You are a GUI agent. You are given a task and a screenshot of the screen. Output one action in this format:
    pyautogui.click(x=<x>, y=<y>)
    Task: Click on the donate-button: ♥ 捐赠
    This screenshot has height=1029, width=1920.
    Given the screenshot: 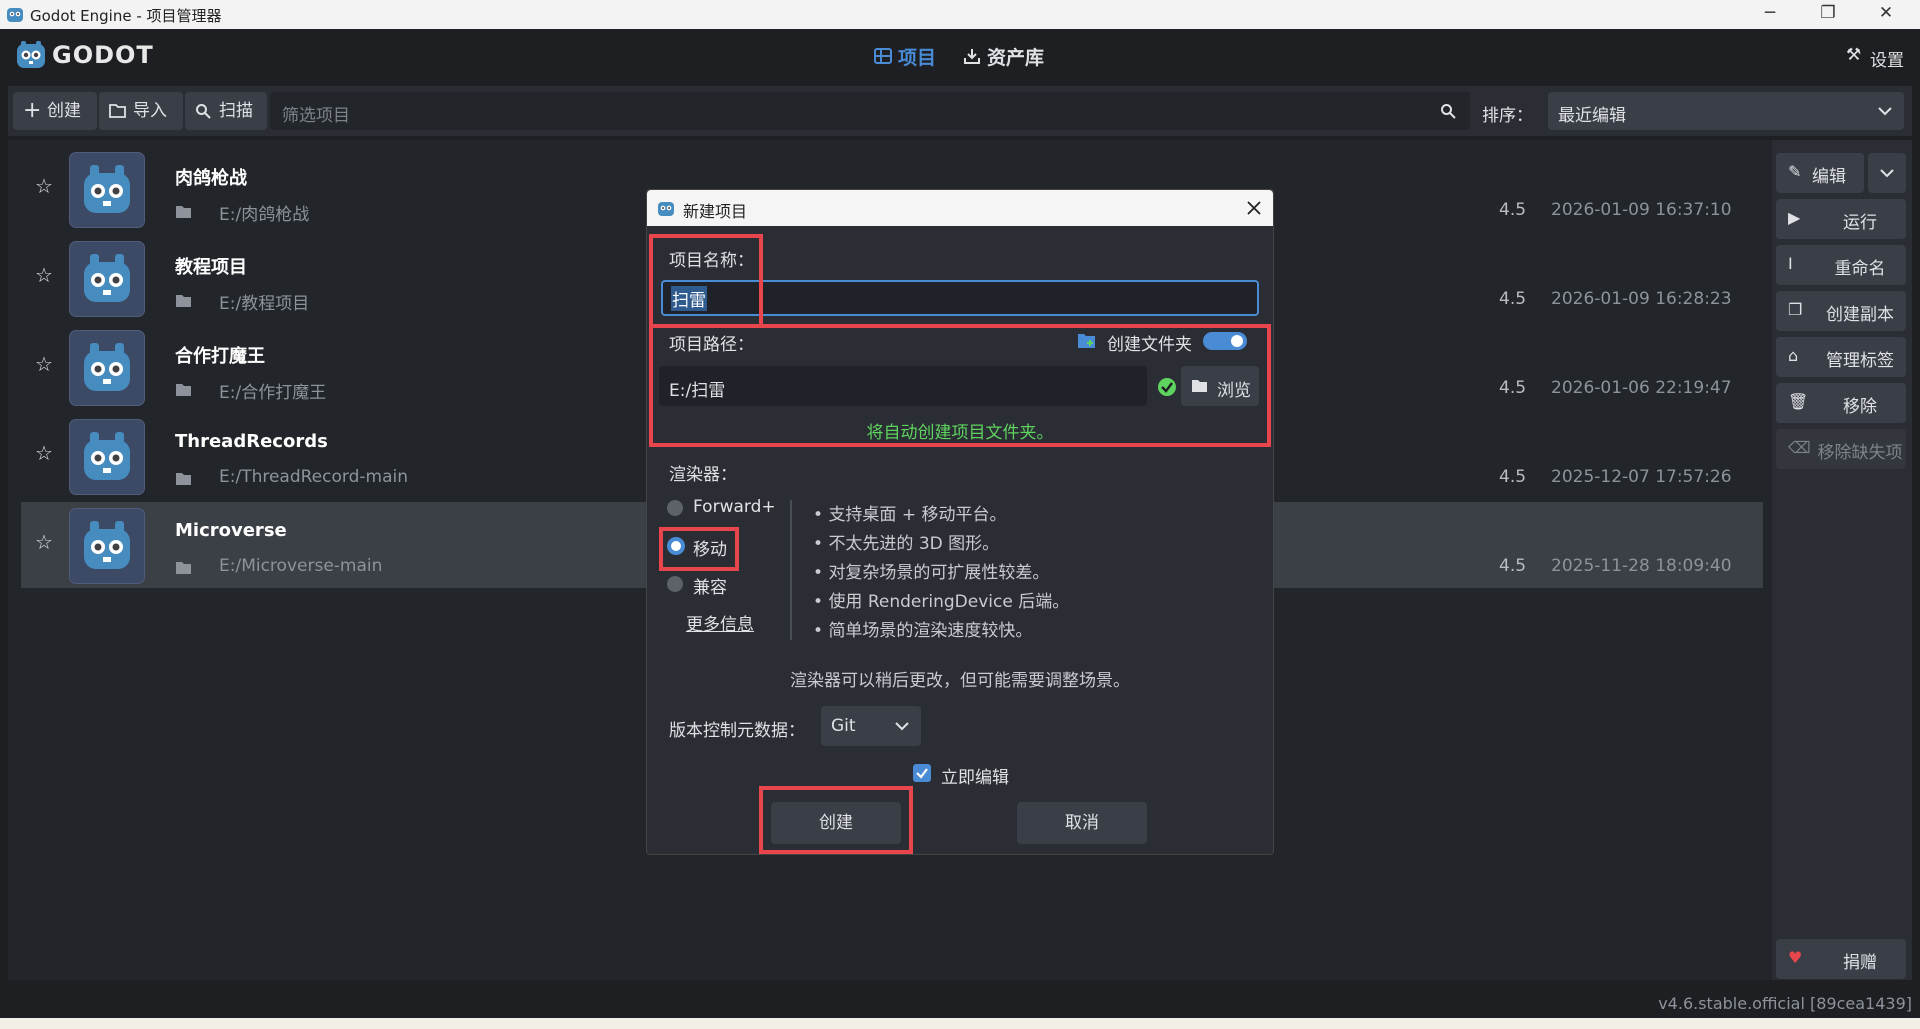 What is the action you would take?
    pyautogui.click(x=1841, y=959)
    